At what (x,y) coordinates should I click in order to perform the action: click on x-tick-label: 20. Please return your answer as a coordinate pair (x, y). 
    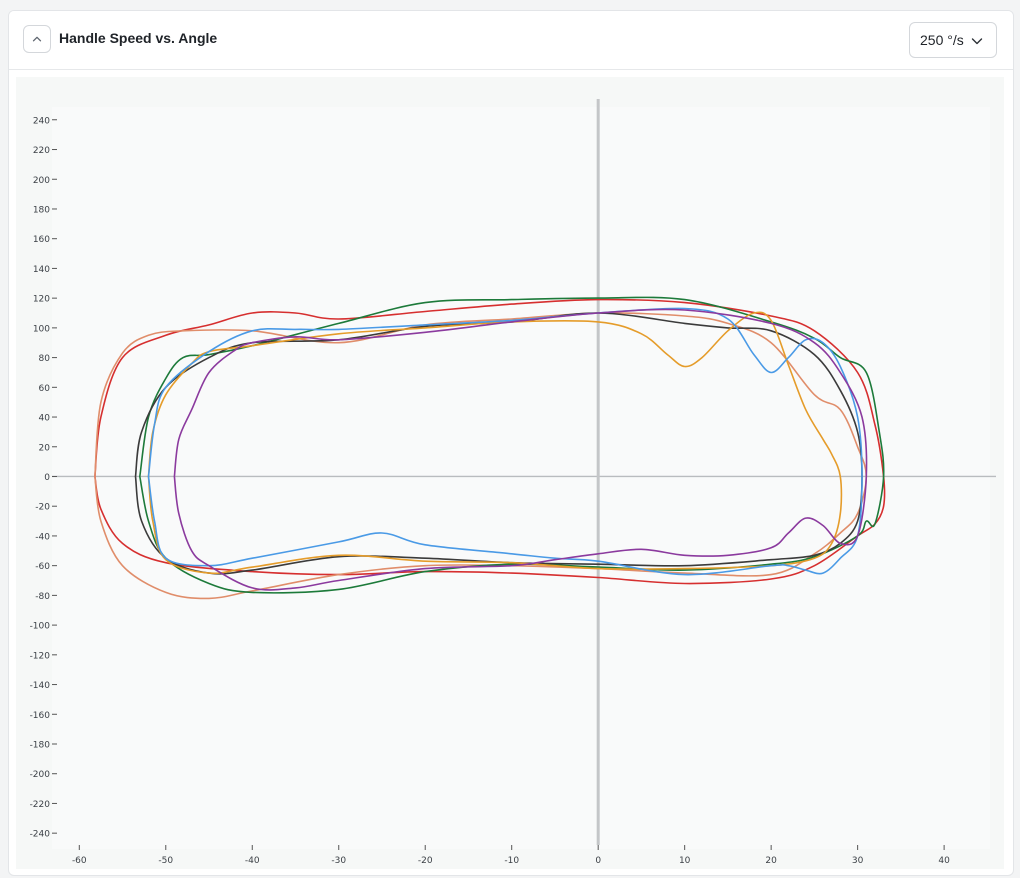
    Looking at the image, I should click on (771, 861).